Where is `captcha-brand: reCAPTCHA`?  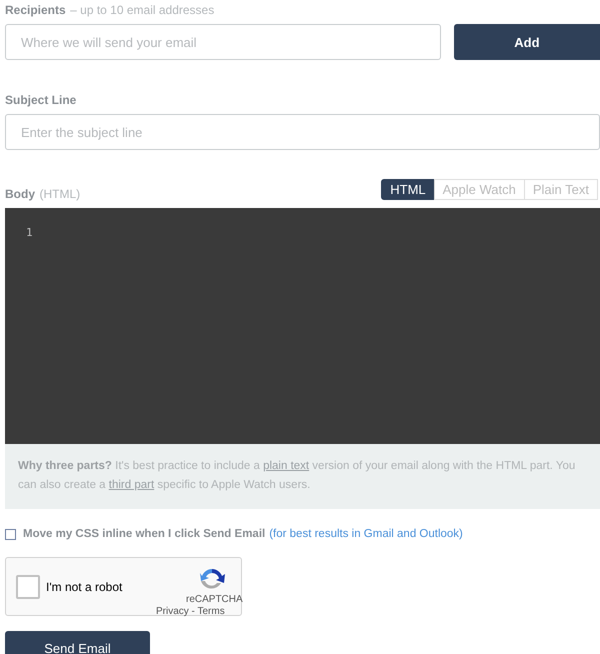
captcha-brand: reCAPTCHA is located at coordinates (214, 599).